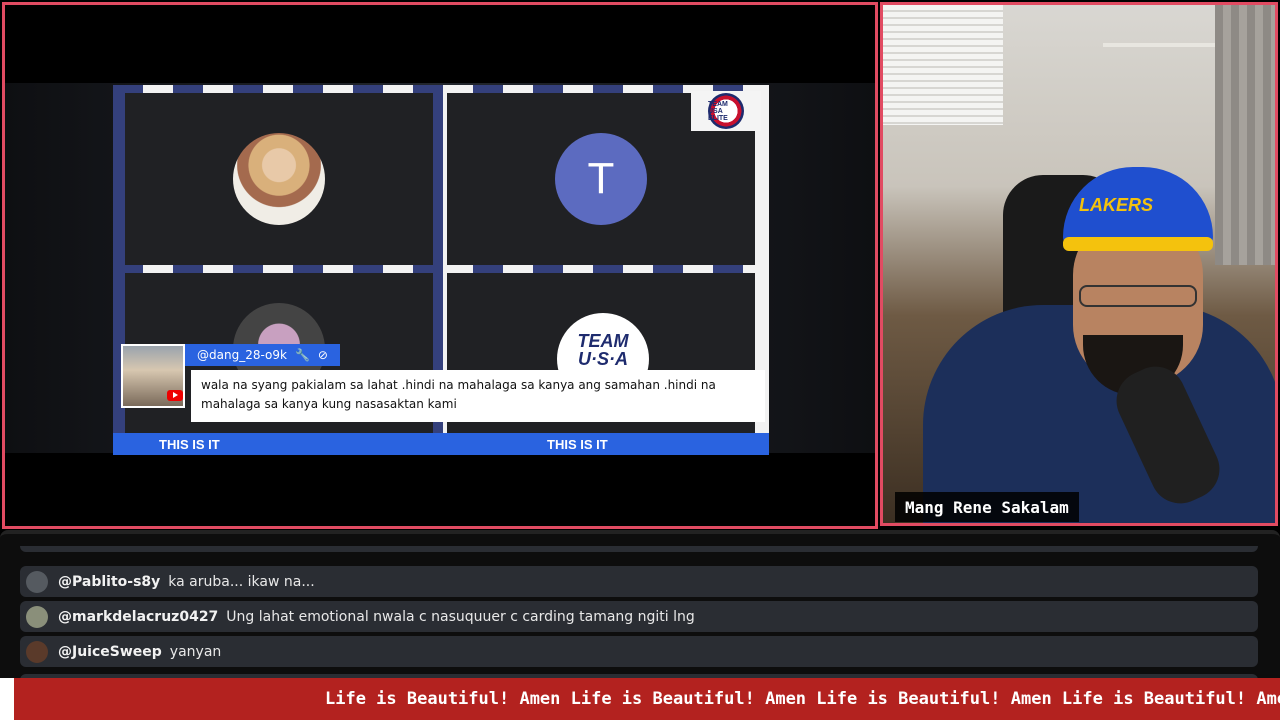  I want to click on verified-icon: ⊘, so click(322, 355).